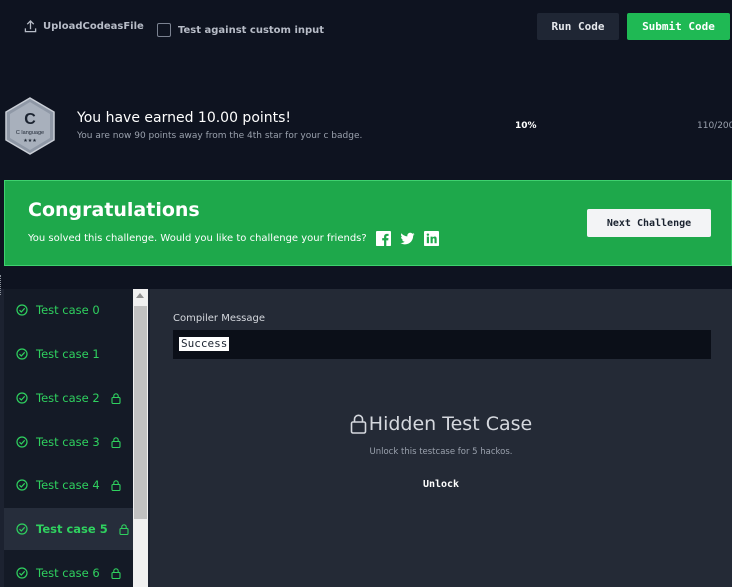  Describe the element at coordinates (441, 484) in the screenshot. I see `unlock-button: Unlock` at that location.